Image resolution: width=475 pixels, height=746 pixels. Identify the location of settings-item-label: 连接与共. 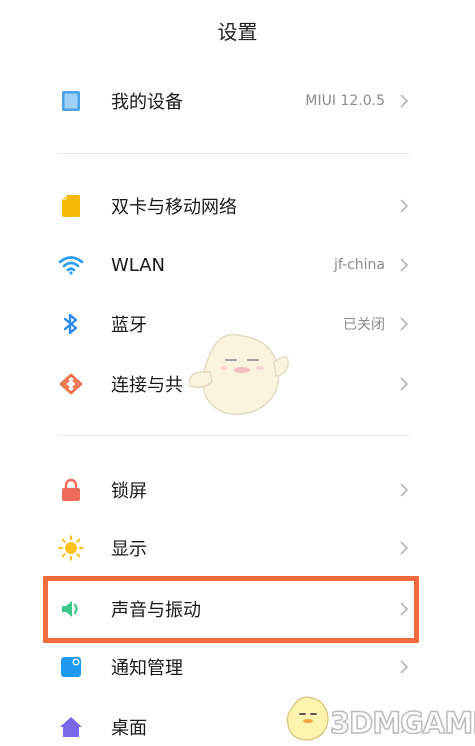
(147, 385).